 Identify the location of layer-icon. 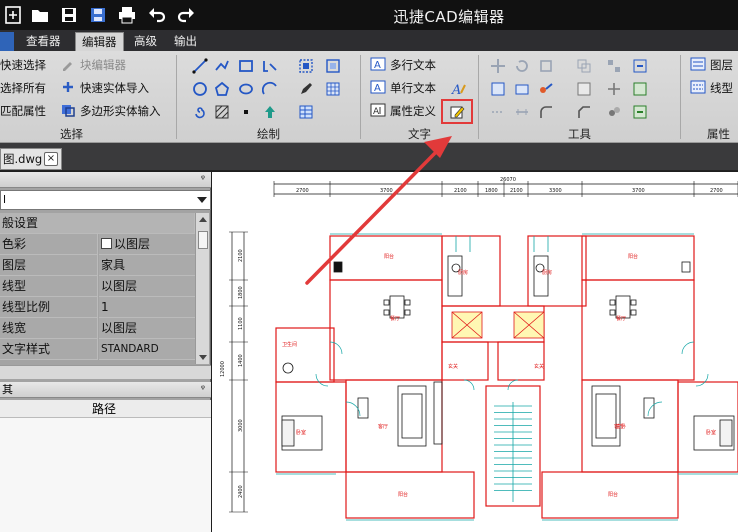
(698, 64).